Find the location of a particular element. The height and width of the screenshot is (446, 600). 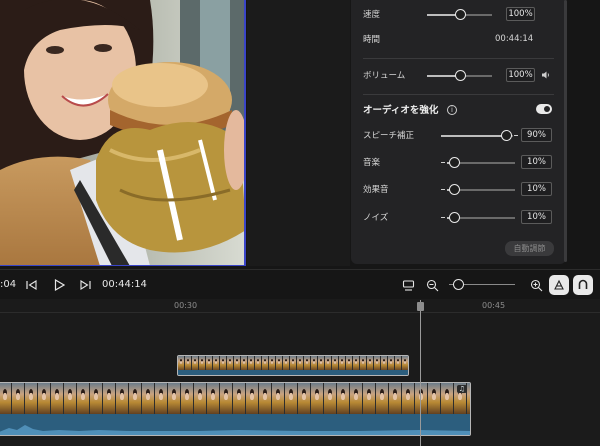

zoom-in-icon is located at coordinates (536, 285).